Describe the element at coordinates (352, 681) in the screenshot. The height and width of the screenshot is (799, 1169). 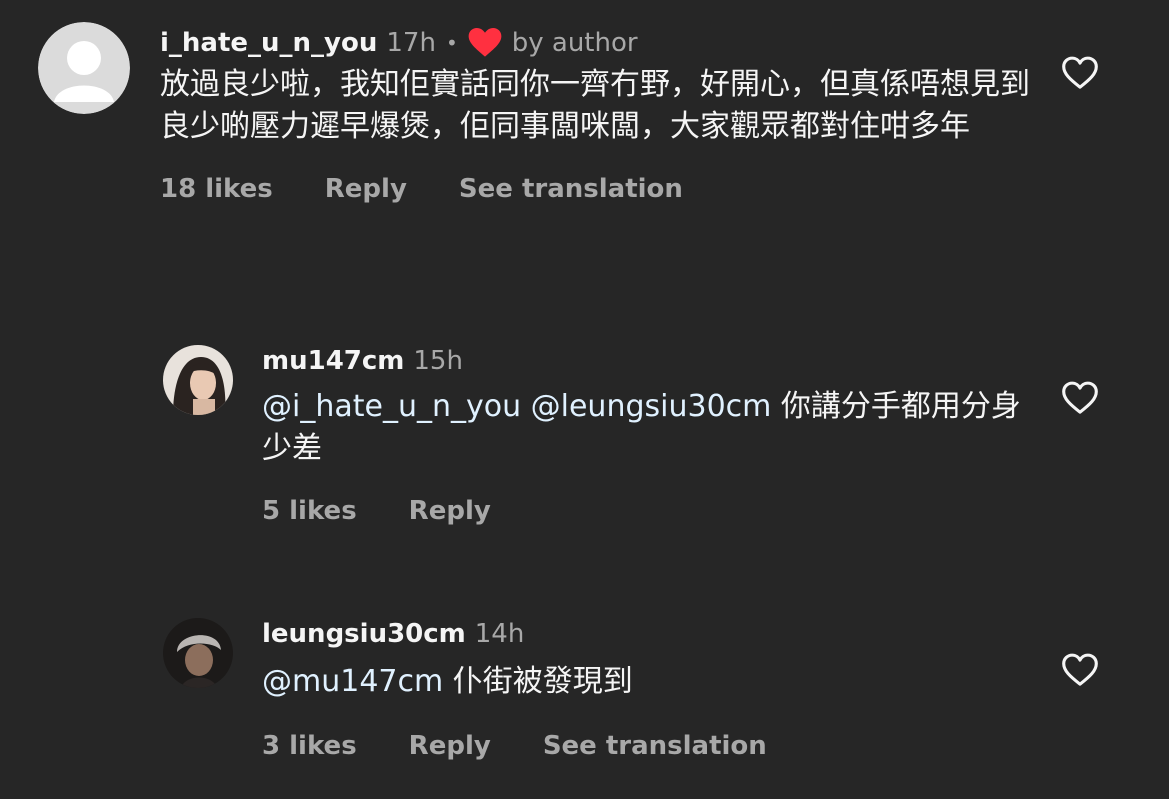
I see `mention-link: @mu147cm` at that location.